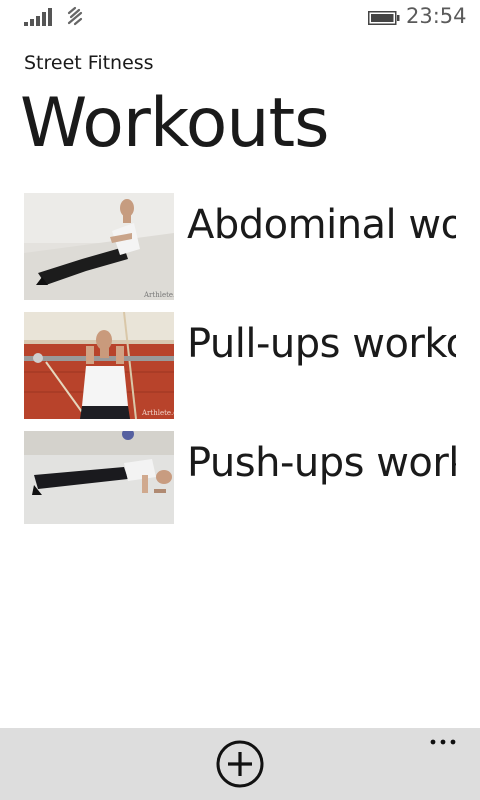  I want to click on status-bar: 23:54, so click(240, 17).